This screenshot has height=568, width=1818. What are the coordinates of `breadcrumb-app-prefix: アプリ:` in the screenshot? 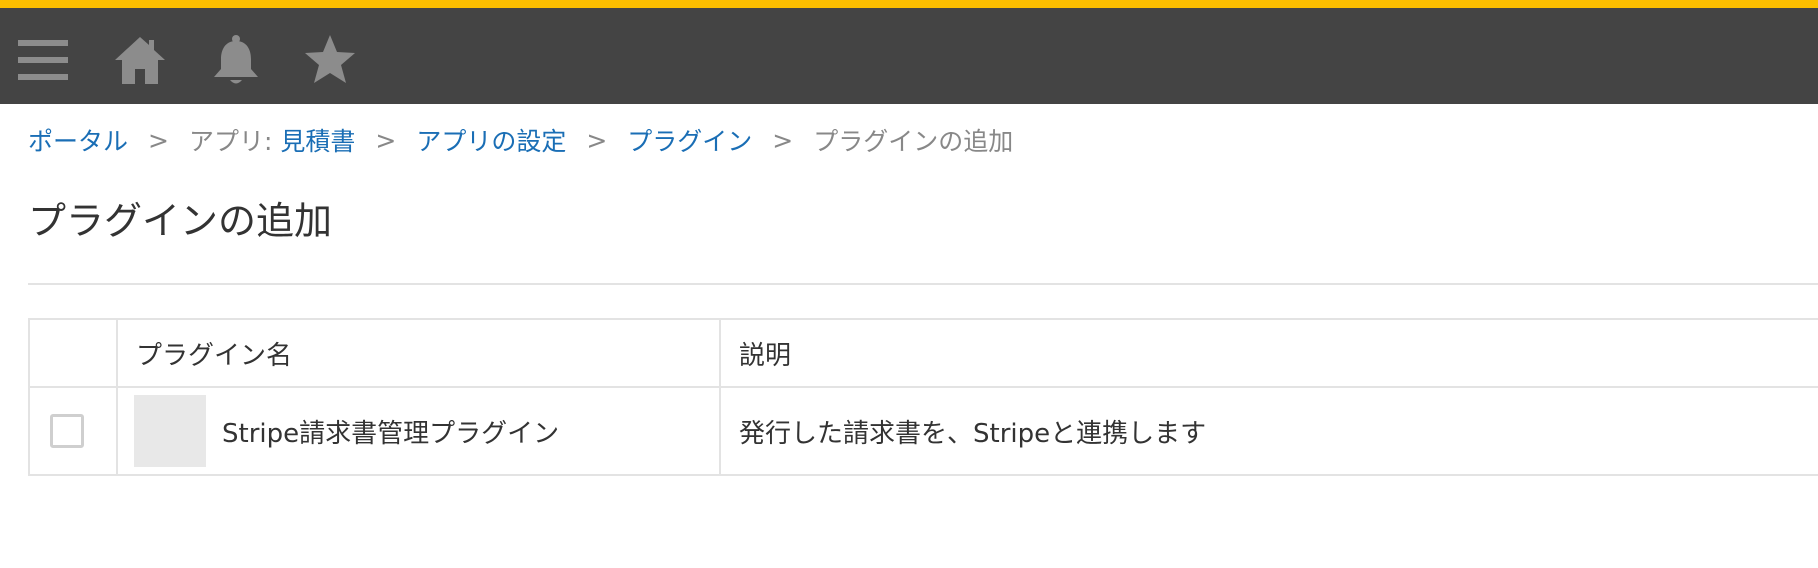 It's located at (234, 141).